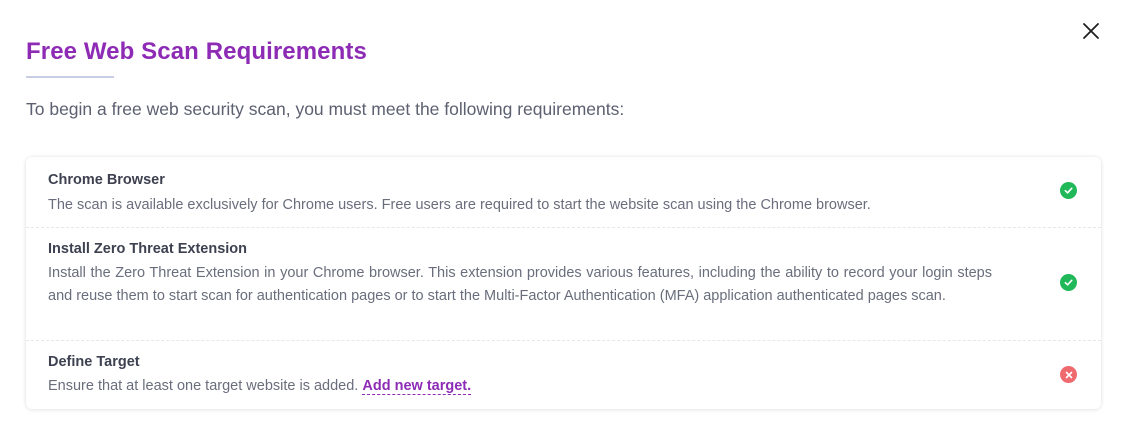 Image resolution: width=1124 pixels, height=448 pixels. I want to click on close-button, so click(1091, 31).